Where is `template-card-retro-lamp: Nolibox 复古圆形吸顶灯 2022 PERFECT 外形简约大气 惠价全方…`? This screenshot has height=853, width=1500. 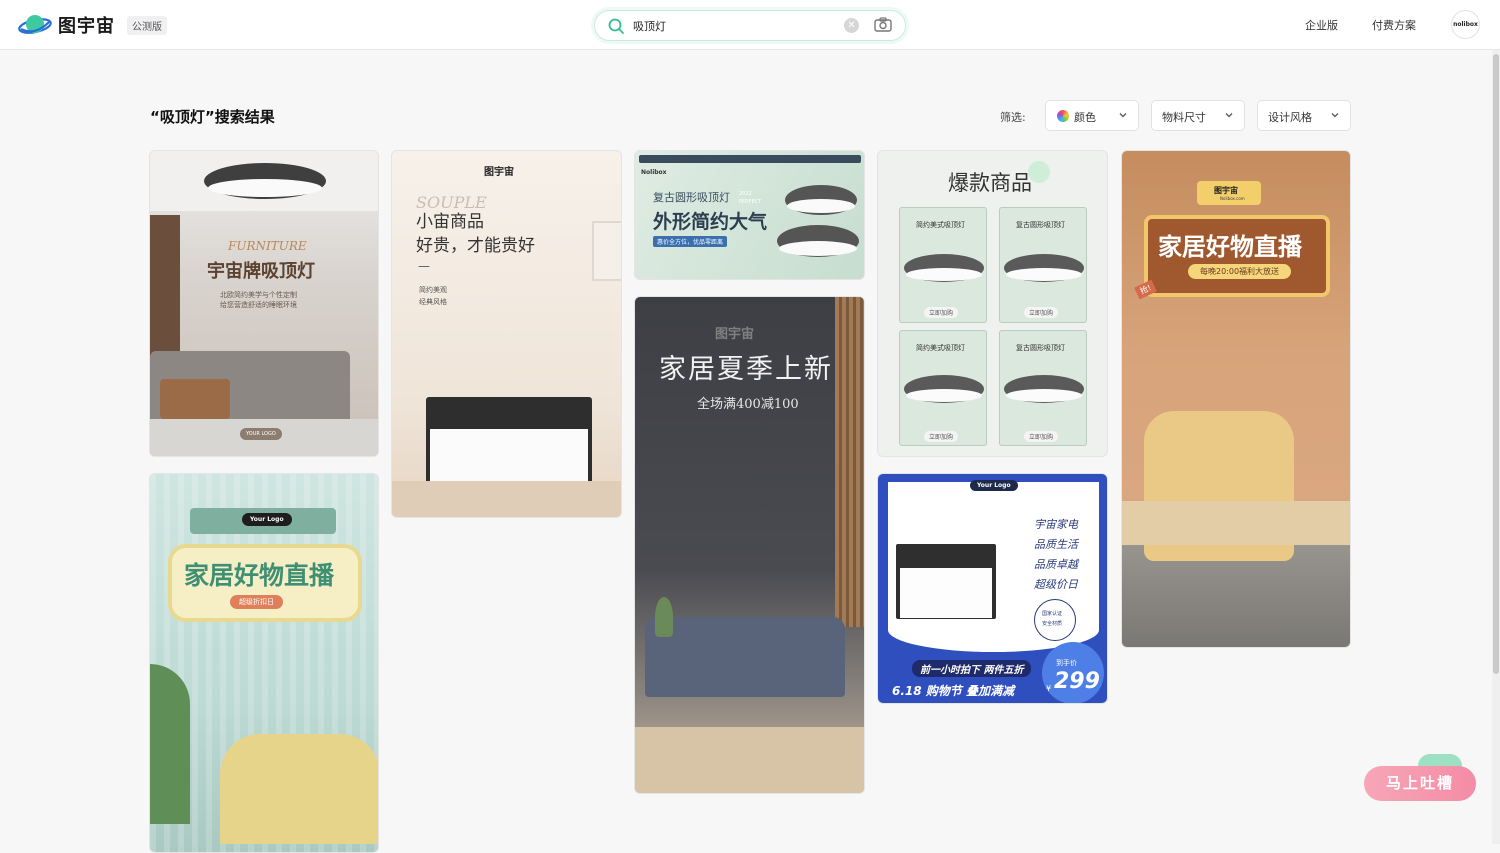
template-card-retro-lamp: Nolibox 复古圆形吸顶灯 2022 PERFECT 外形简约大气 惠价全方… is located at coordinates (749, 215).